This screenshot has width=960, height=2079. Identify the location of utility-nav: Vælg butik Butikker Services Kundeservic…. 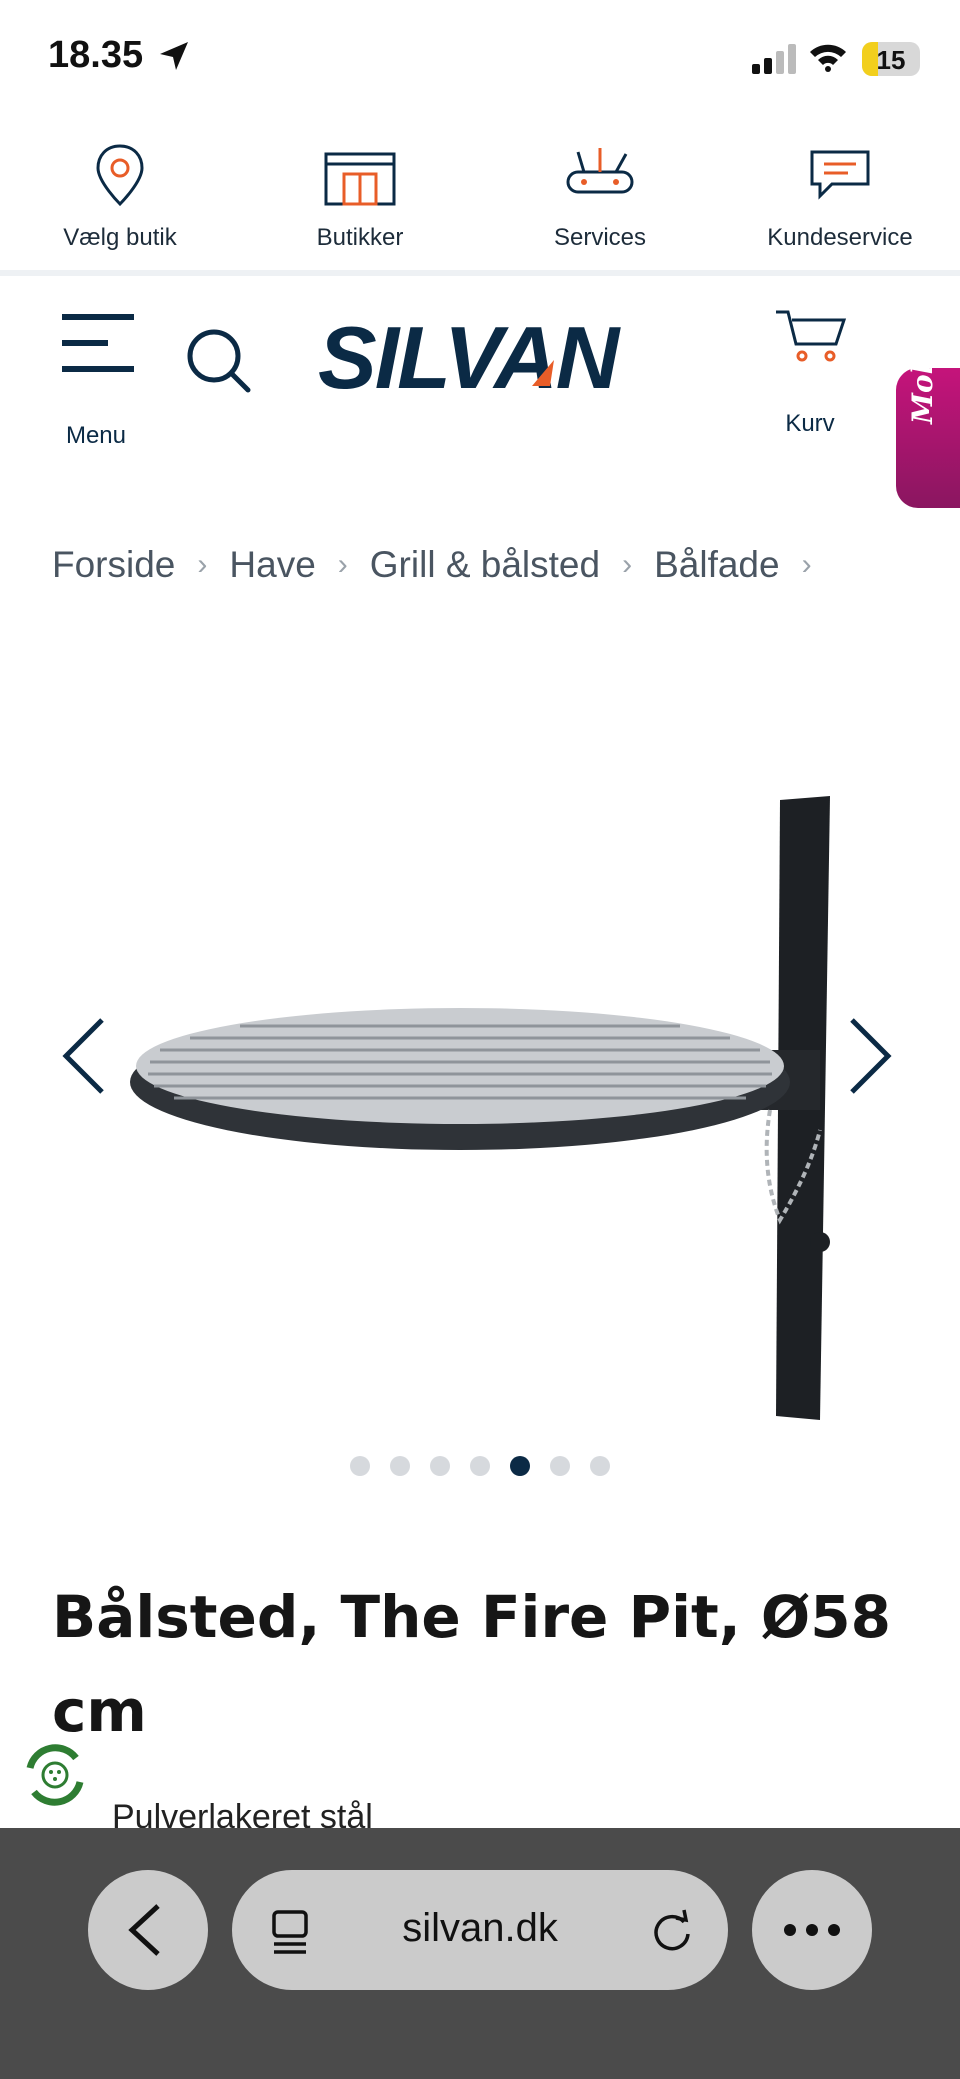
(480, 198).